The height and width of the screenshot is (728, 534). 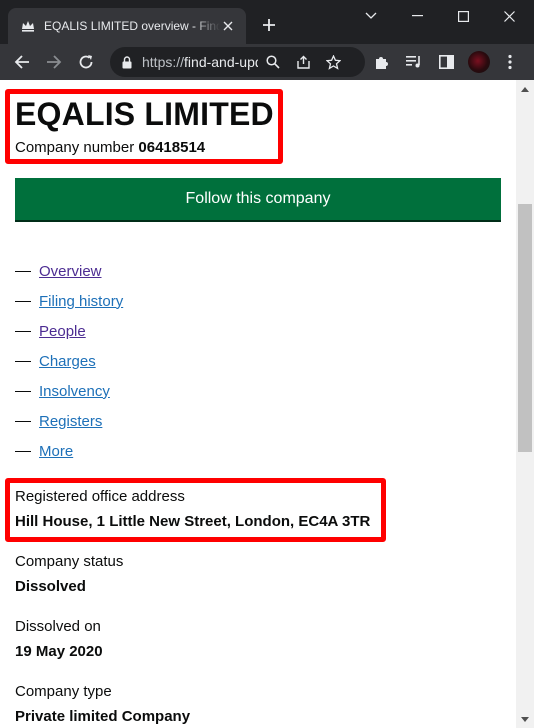 What do you see at coordinates (417, 16) in the screenshot?
I see `minimize-button` at bounding box center [417, 16].